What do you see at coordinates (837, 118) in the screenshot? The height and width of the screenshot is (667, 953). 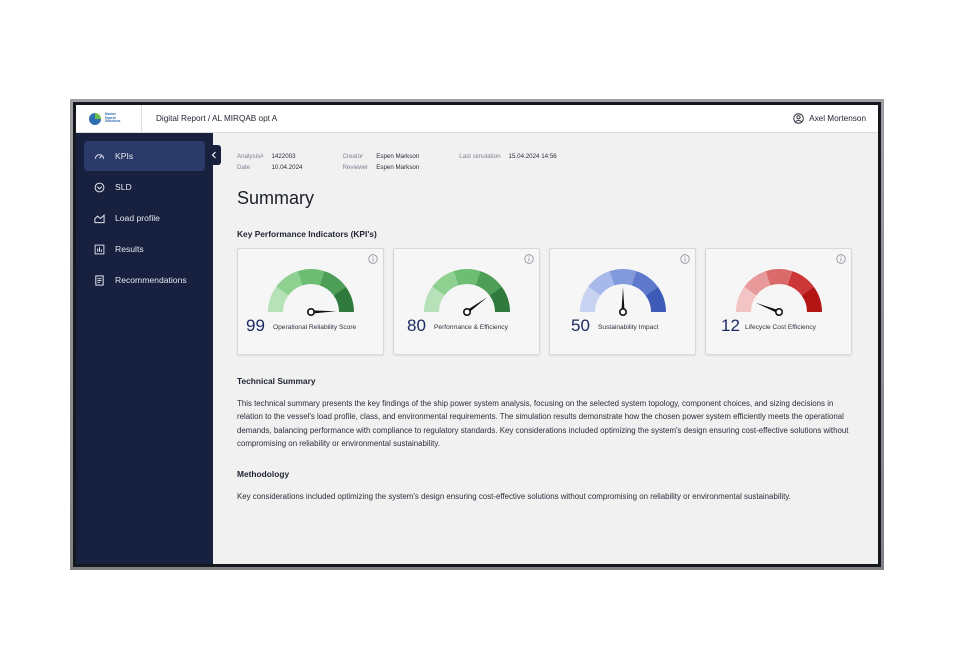 I see `user-name: Axel Mortenson` at bounding box center [837, 118].